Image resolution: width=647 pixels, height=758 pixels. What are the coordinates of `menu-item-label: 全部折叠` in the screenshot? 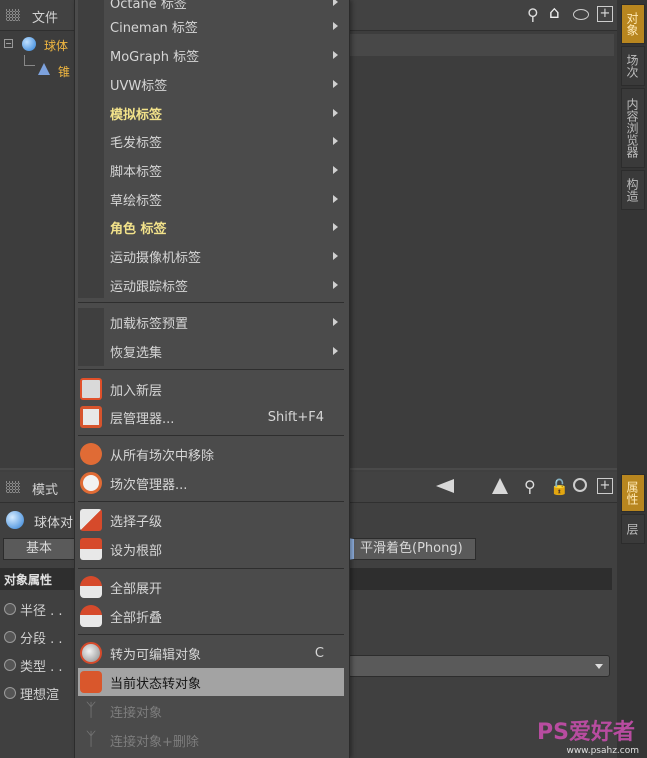 It's located at (136, 618).